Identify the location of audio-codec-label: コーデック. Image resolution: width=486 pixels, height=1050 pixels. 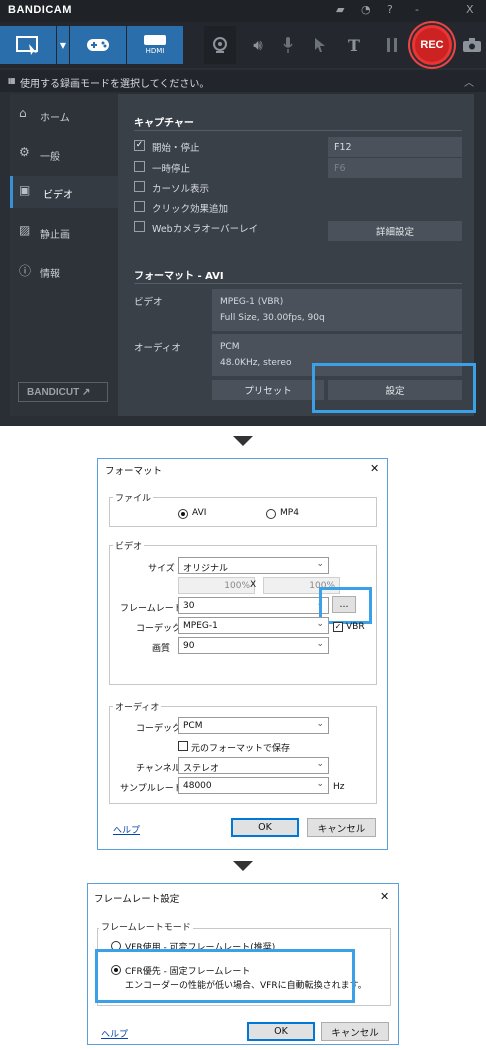
(159, 729).